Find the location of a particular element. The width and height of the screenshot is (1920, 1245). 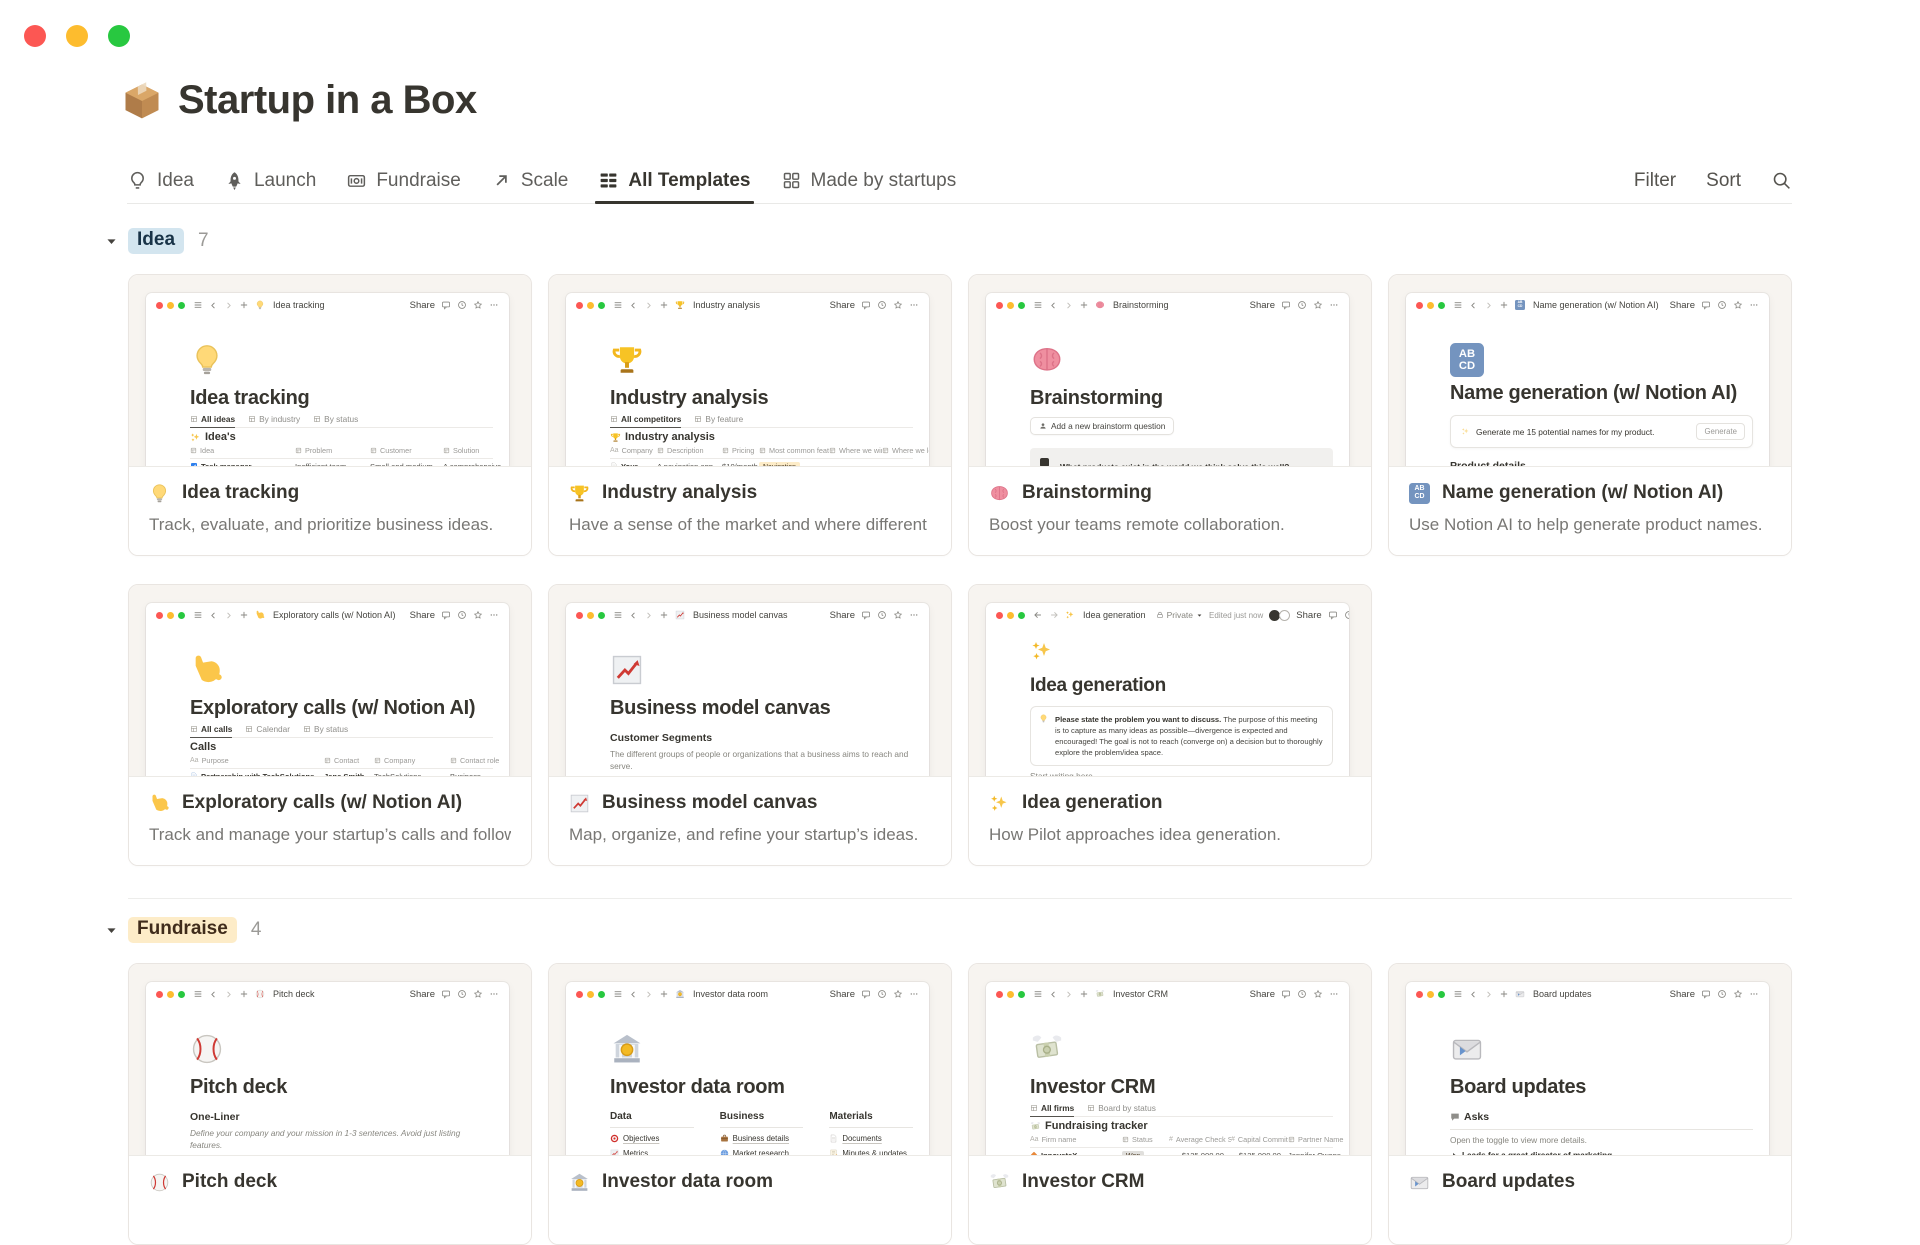

envelope-icon is located at coordinates (1467, 1049).